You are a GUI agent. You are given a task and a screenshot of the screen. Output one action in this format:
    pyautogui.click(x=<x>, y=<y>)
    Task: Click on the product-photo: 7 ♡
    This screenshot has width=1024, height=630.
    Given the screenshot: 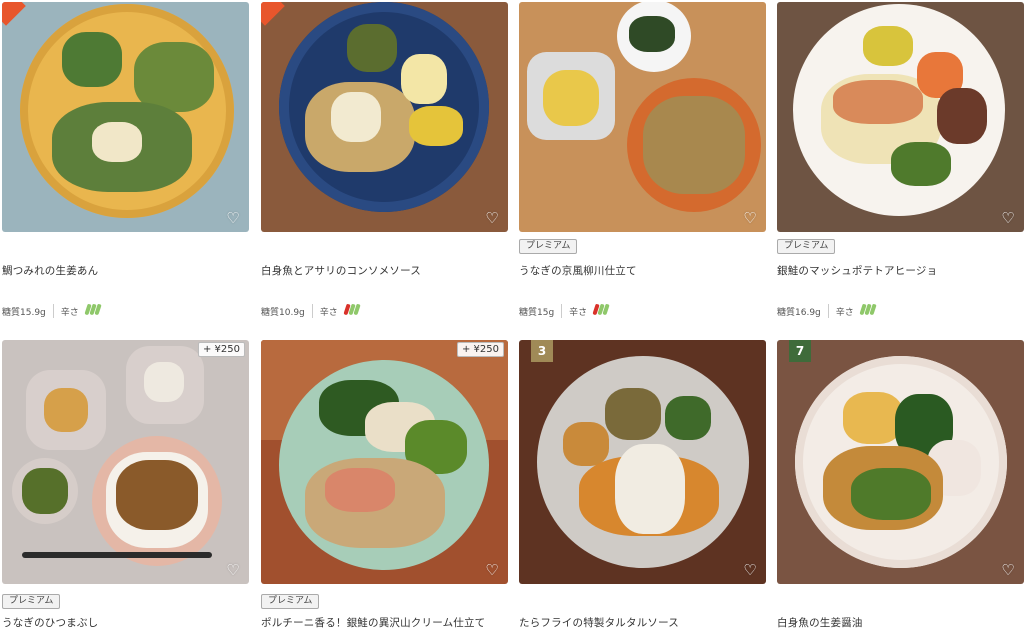 What is the action you would take?
    pyautogui.click(x=900, y=462)
    